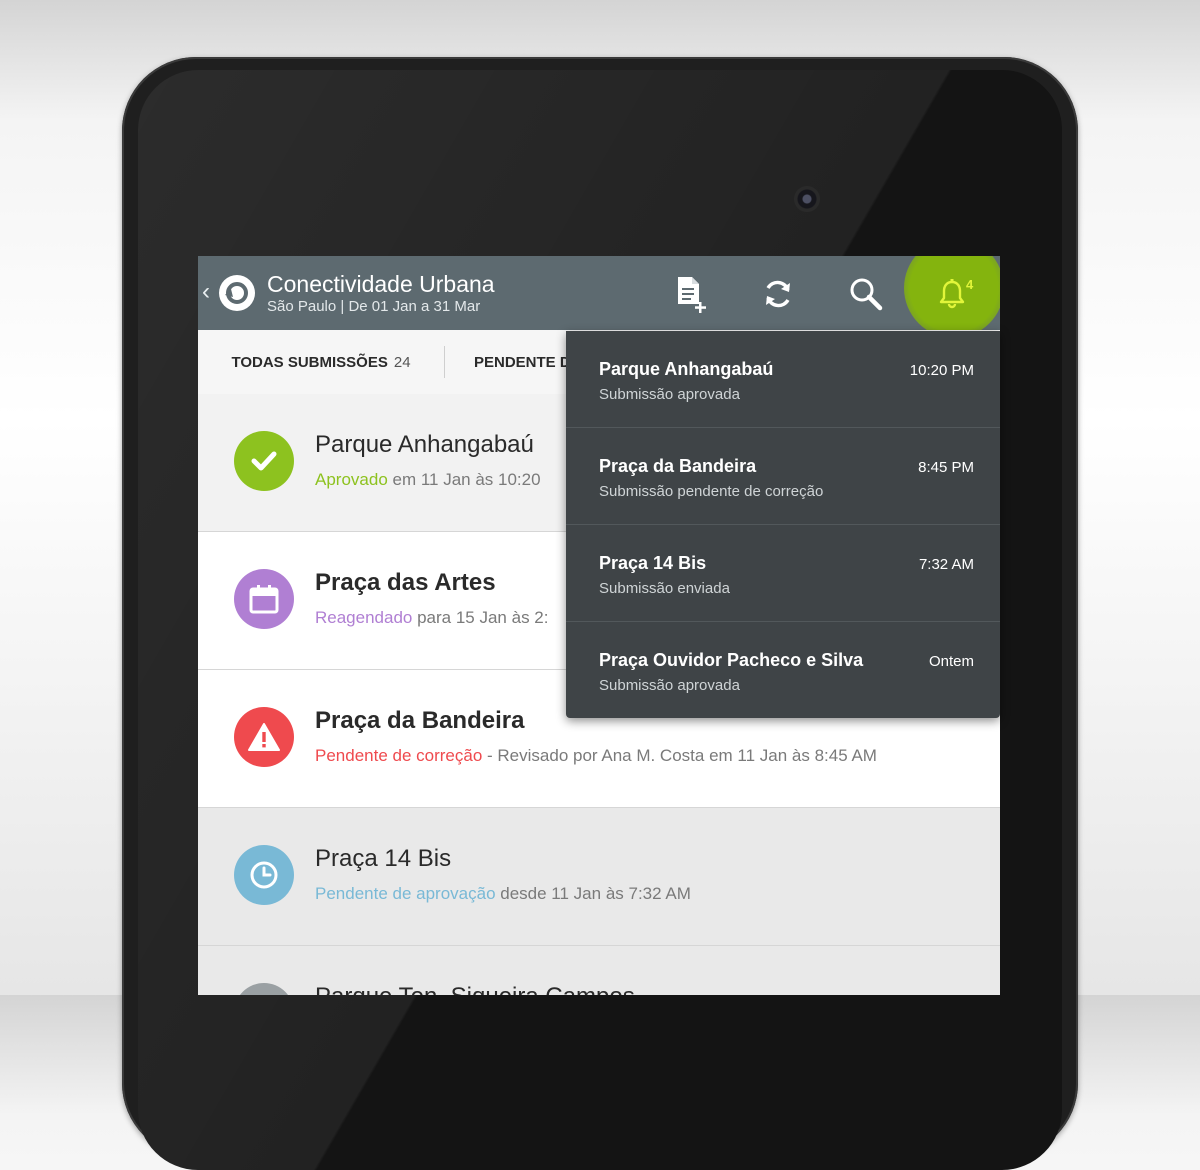 The height and width of the screenshot is (1170, 1200). Describe the element at coordinates (309, 362) in the screenshot. I see `tab-label: TODAS SUBMISSÕES` at that location.